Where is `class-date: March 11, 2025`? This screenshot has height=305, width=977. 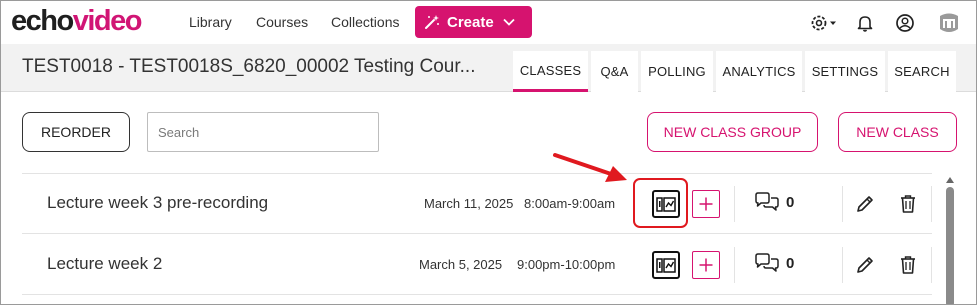 class-date: March 11, 2025 is located at coordinates (469, 203).